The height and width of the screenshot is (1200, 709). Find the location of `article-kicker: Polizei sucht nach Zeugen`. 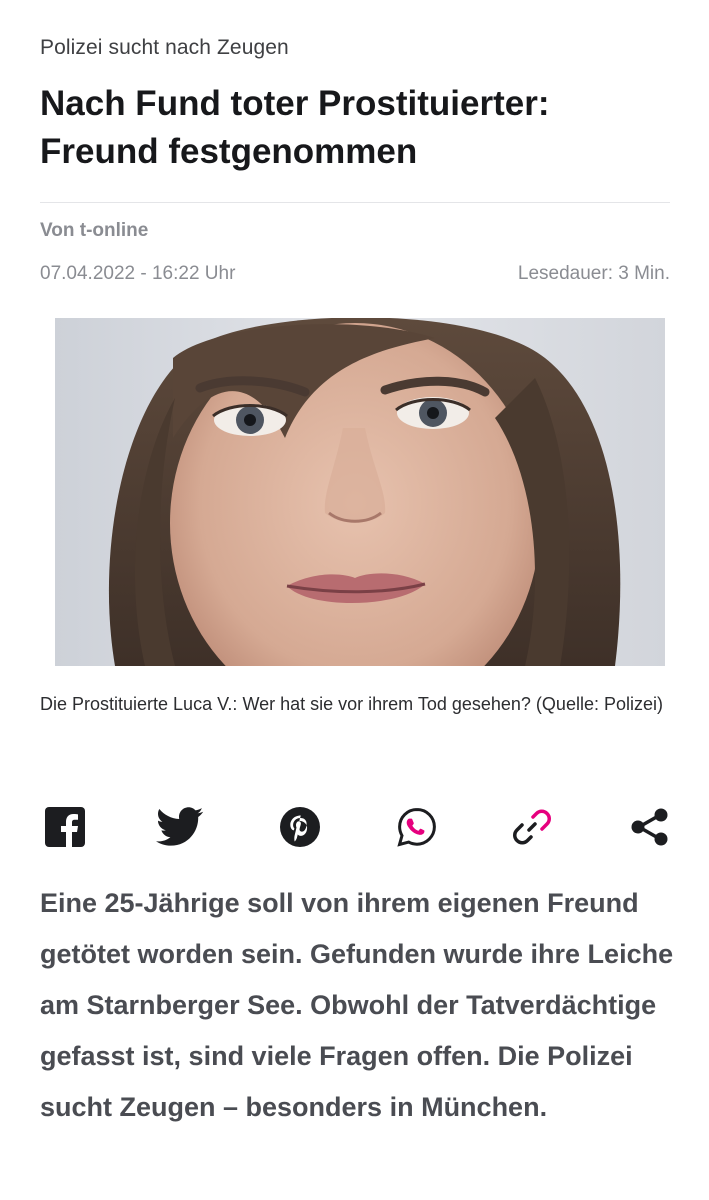

article-kicker: Polizei sucht nach Zeugen is located at coordinates (164, 47).